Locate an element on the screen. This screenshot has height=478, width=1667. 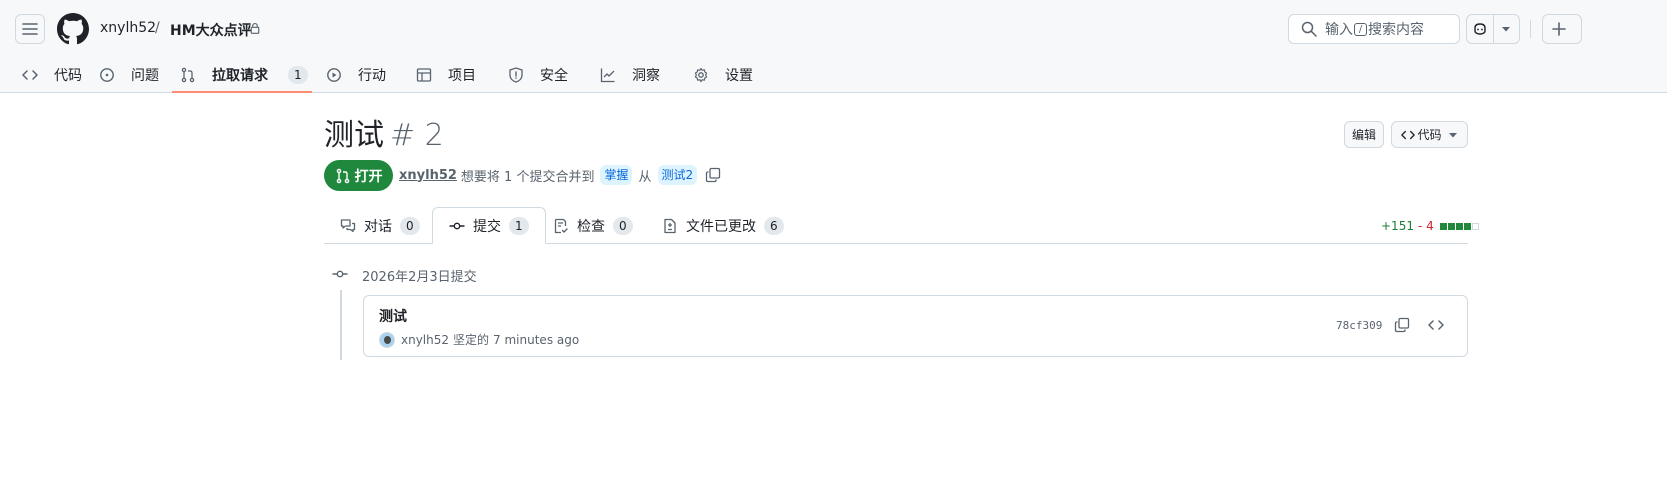
additions-count: +151 is located at coordinates (1397, 226).